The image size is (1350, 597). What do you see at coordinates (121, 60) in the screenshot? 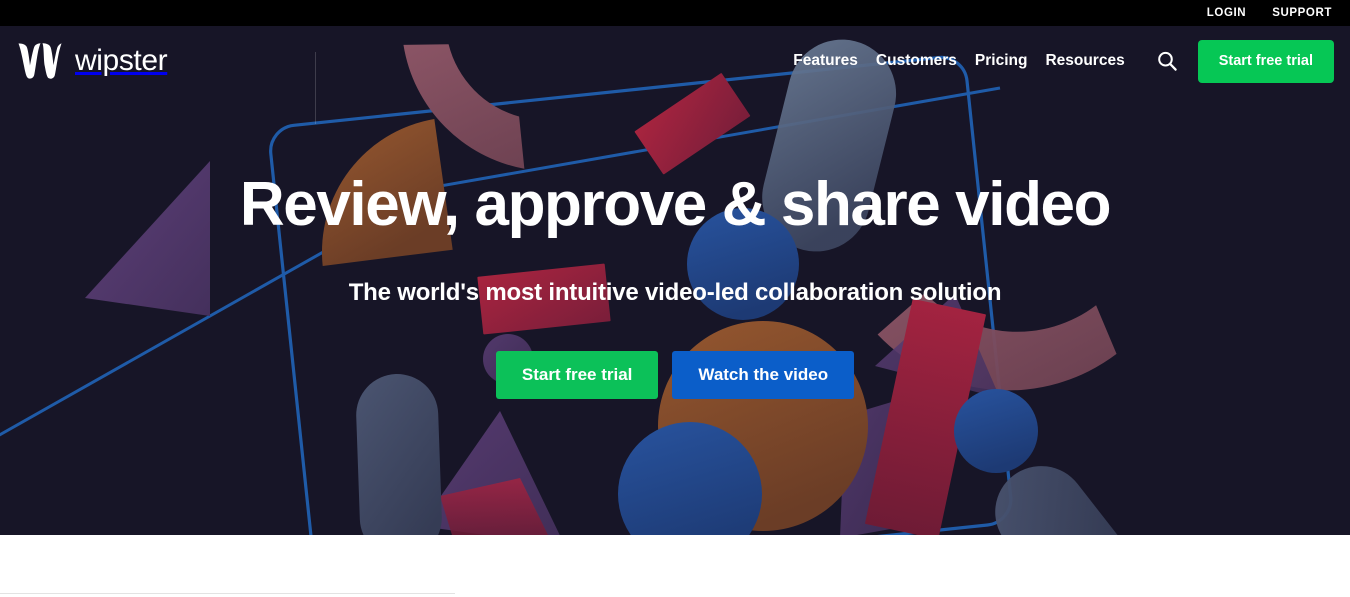
I see `logo-wordmark: wipster` at bounding box center [121, 60].